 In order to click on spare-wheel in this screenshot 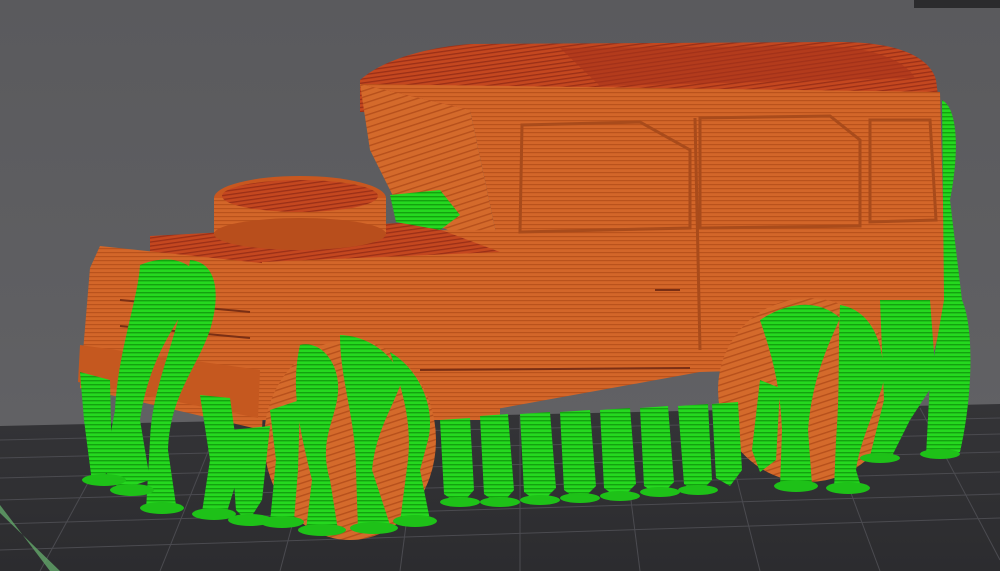, I will do `click(300, 196)`.